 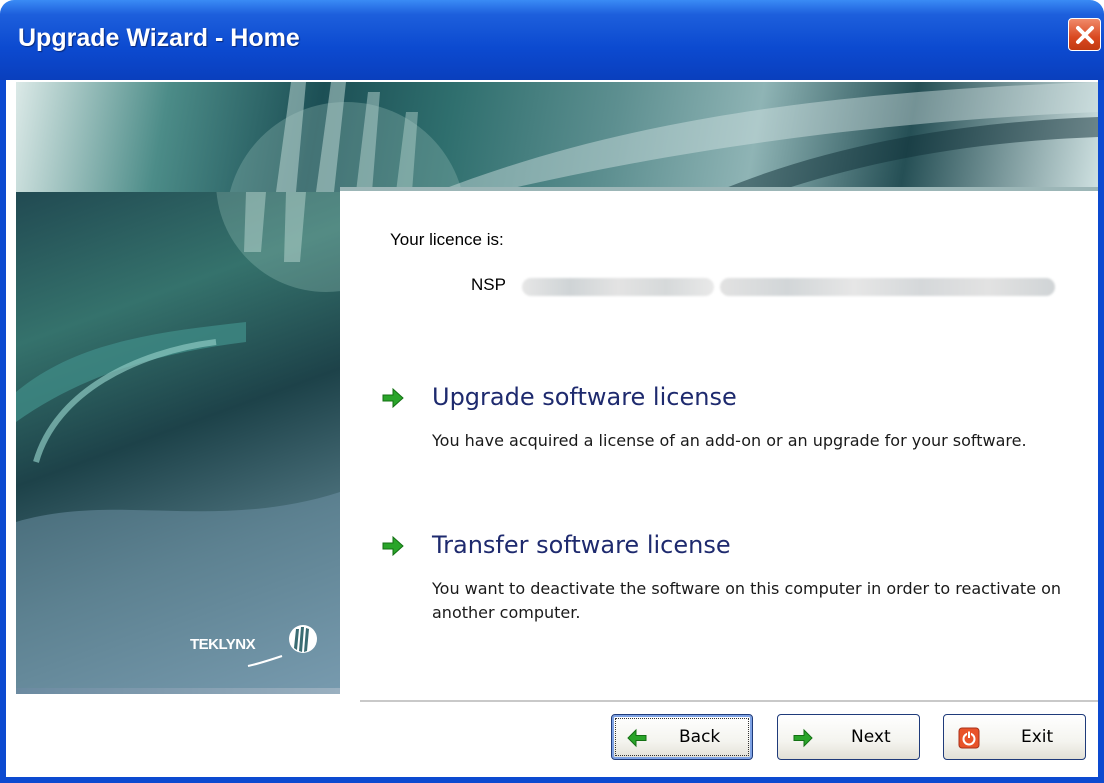 What do you see at coordinates (178, 691) in the screenshot?
I see `side-panel-shadow` at bounding box center [178, 691].